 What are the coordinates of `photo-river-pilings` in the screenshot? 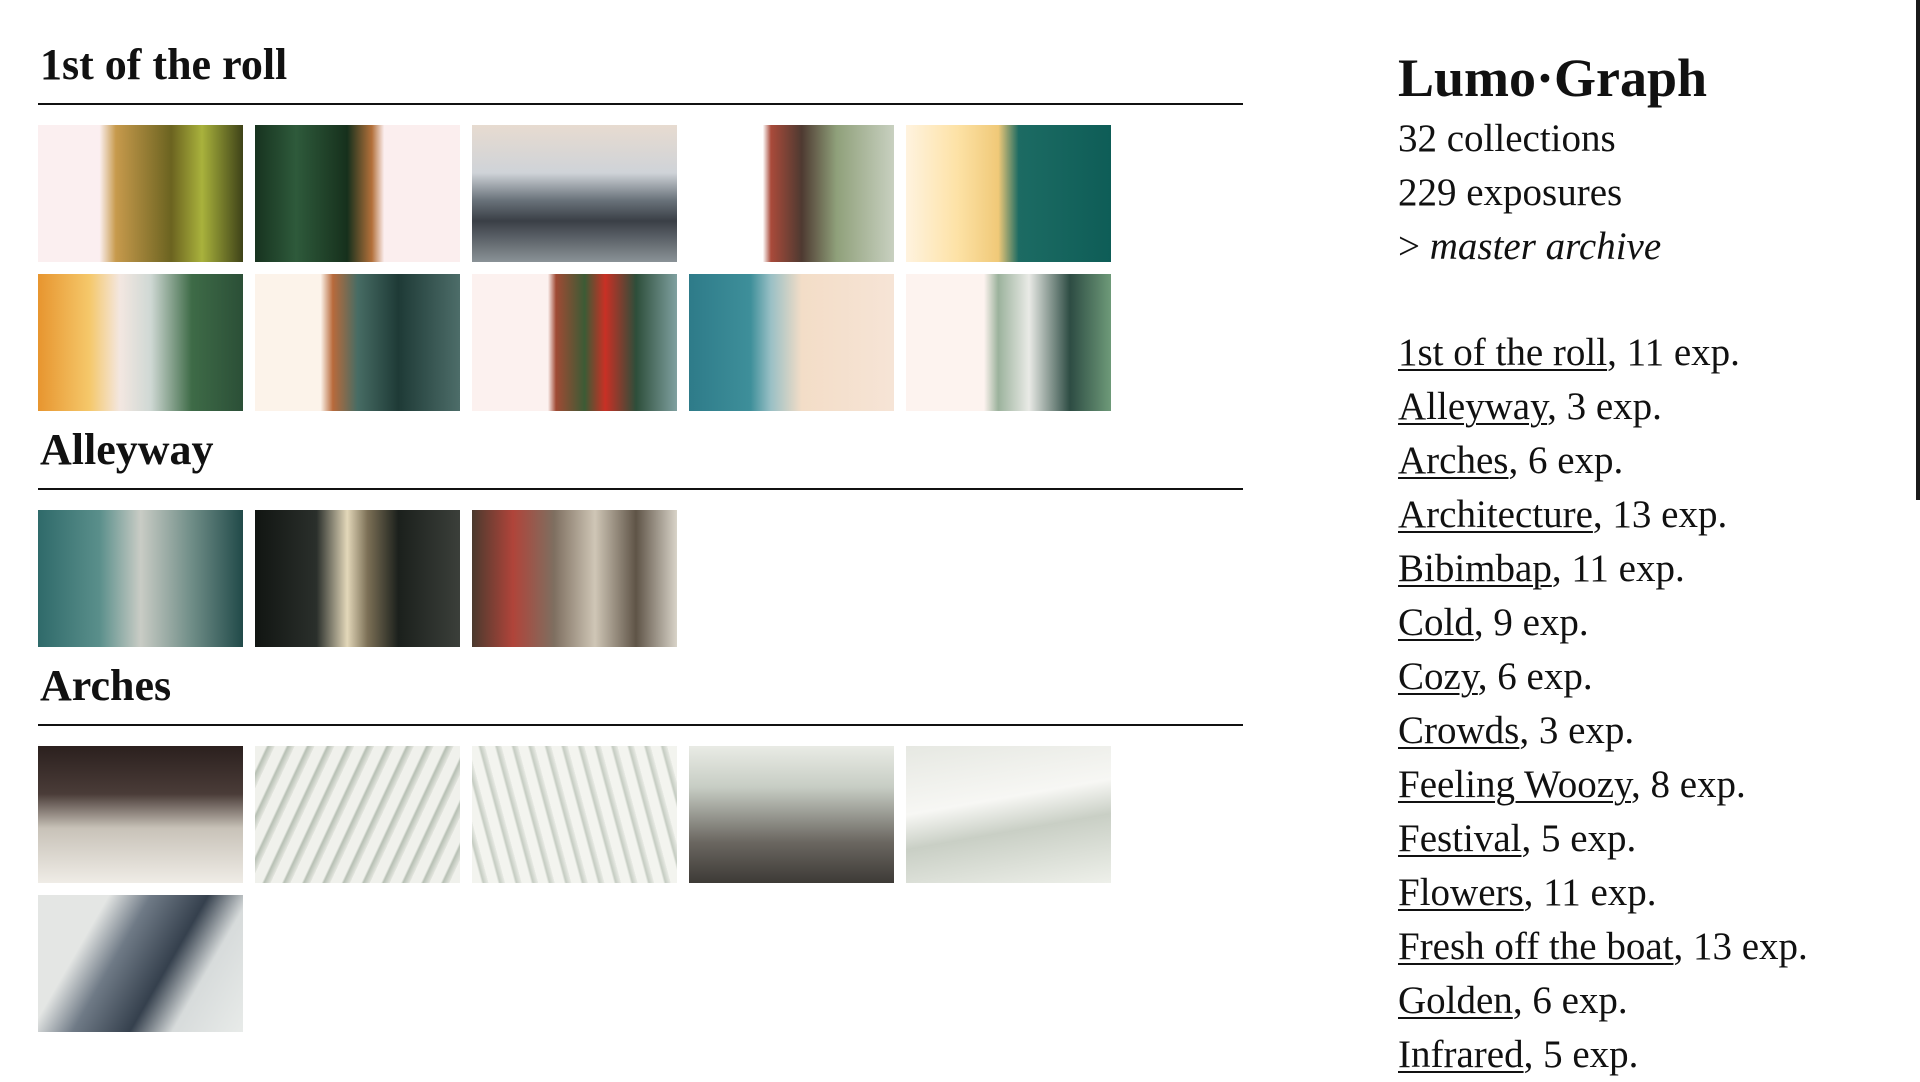 It's located at (574, 193).